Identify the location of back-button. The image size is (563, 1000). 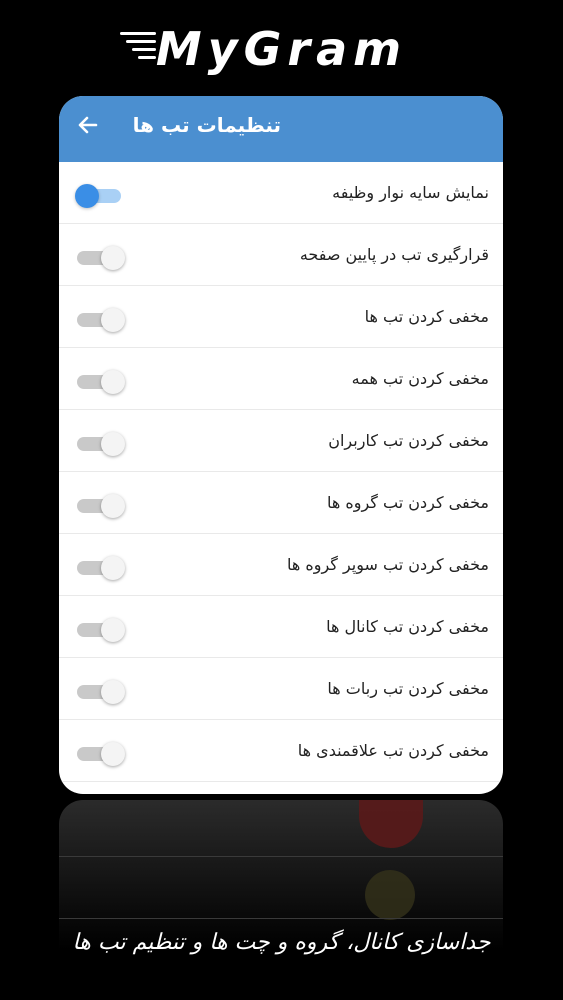
(88, 125).